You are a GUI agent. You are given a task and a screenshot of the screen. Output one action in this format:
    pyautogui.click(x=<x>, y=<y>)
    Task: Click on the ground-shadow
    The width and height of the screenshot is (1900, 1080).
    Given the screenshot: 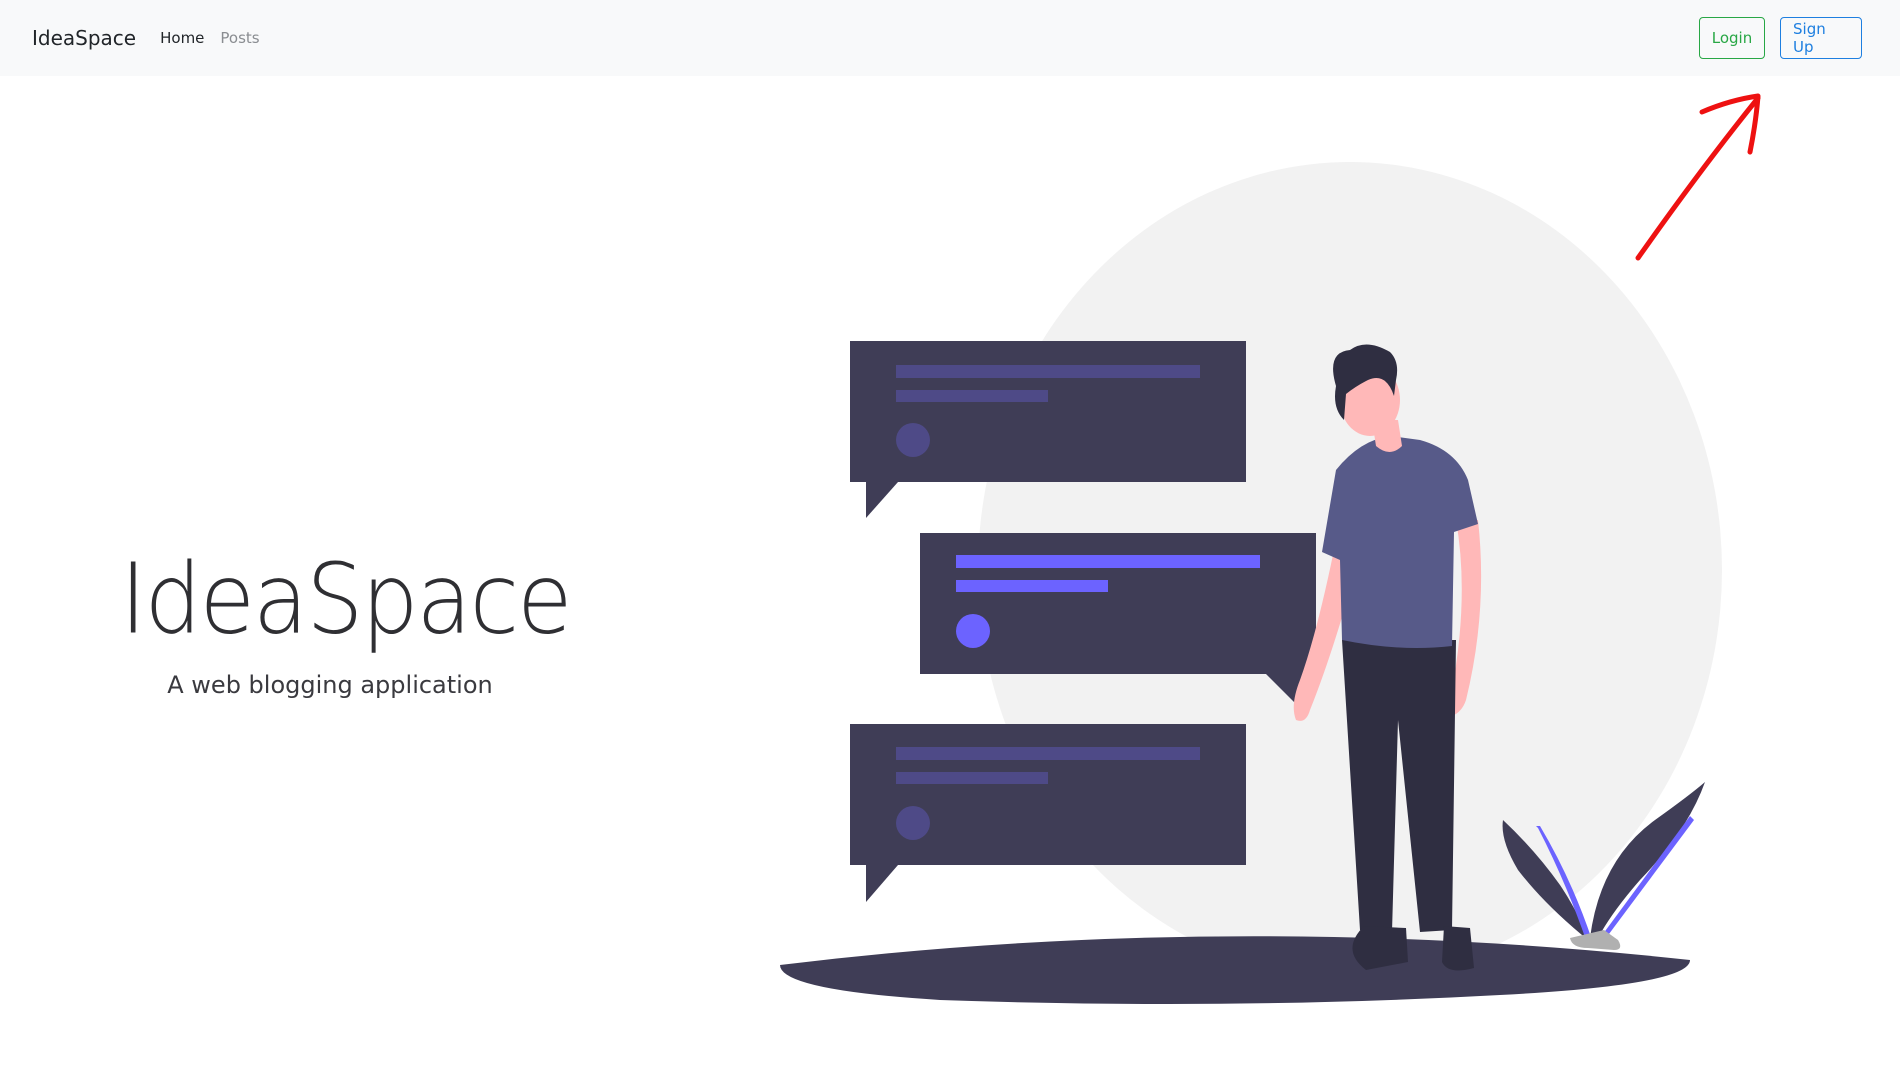 What is the action you would take?
    pyautogui.click(x=1235, y=970)
    